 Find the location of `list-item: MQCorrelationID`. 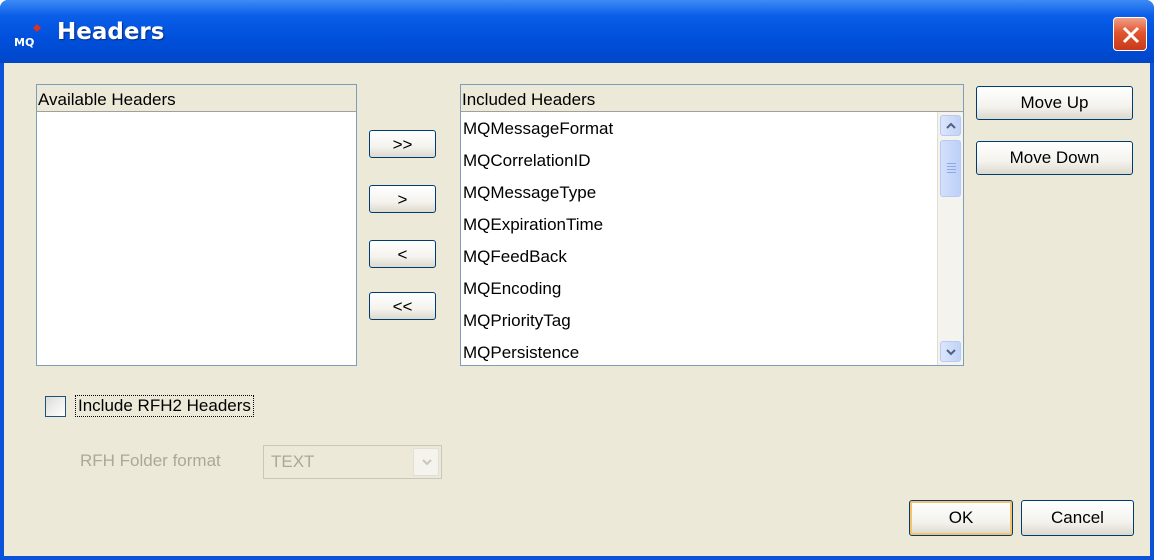

list-item: MQCorrelationID is located at coordinates (527, 161).